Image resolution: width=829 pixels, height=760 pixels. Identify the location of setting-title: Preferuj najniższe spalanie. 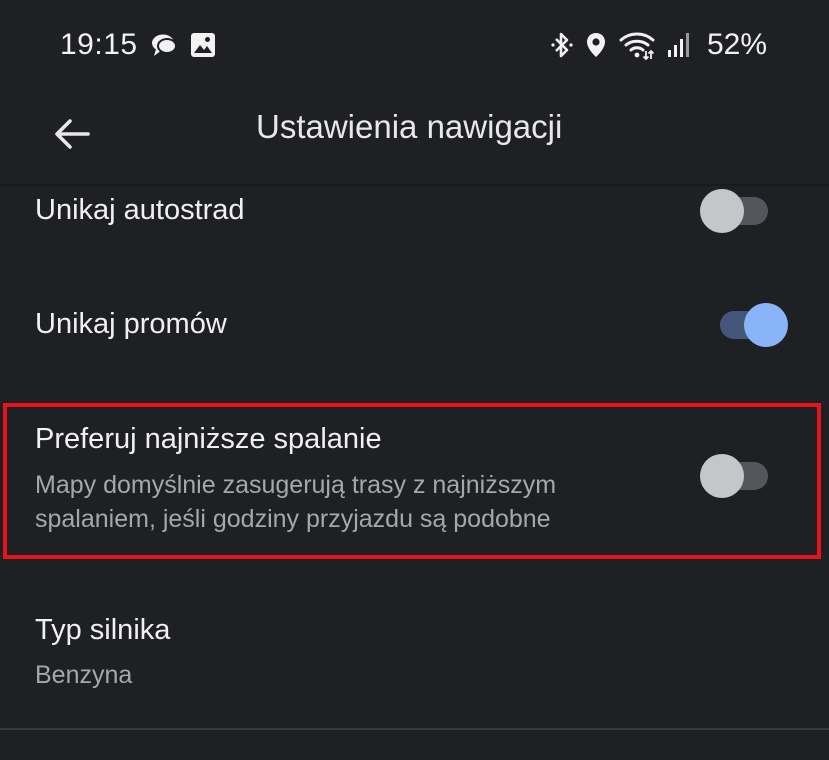
(208, 439).